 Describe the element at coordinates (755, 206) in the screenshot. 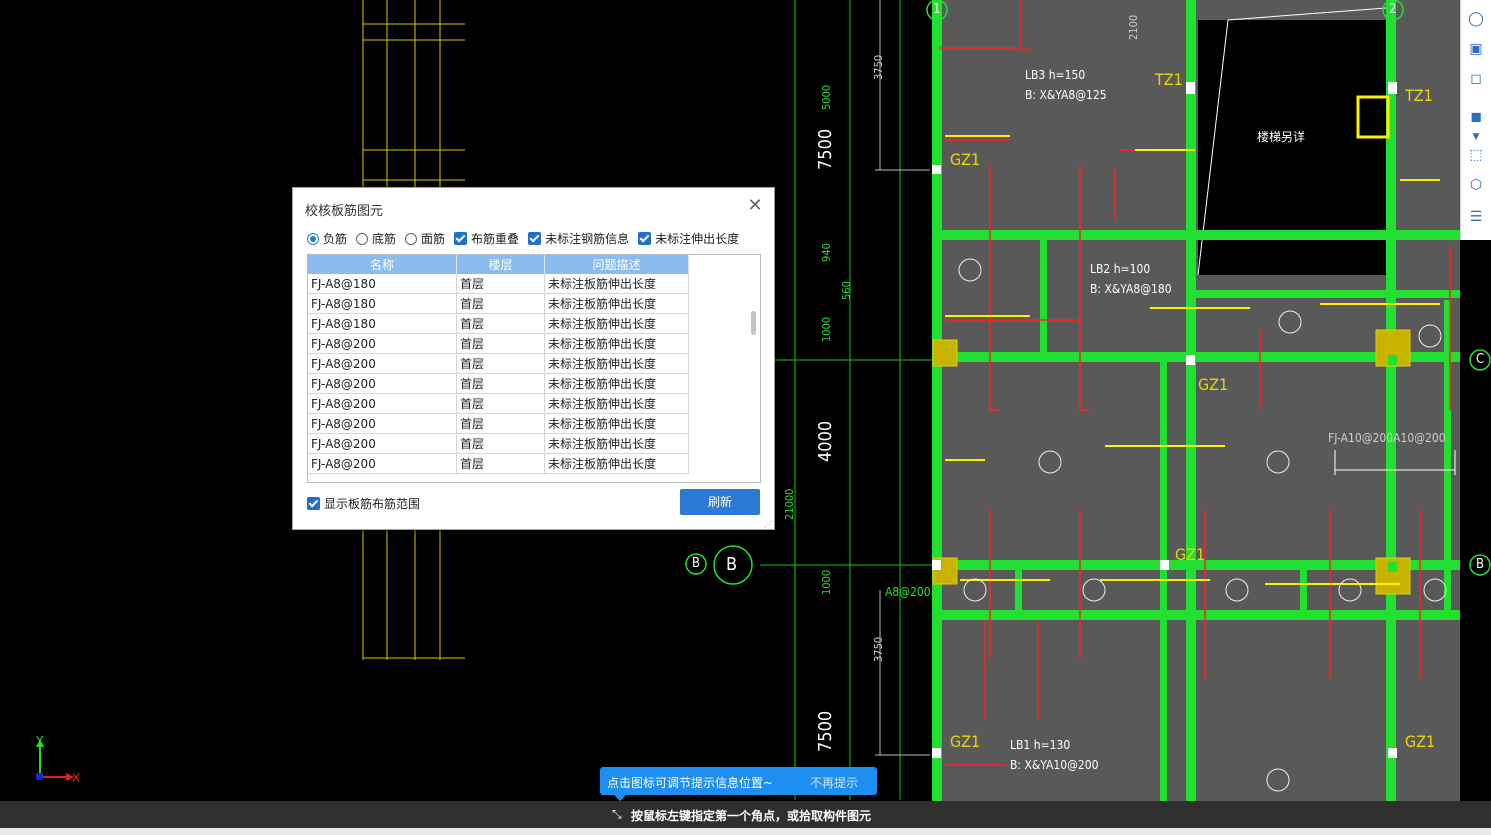

I see `close-icon: ✕` at that location.